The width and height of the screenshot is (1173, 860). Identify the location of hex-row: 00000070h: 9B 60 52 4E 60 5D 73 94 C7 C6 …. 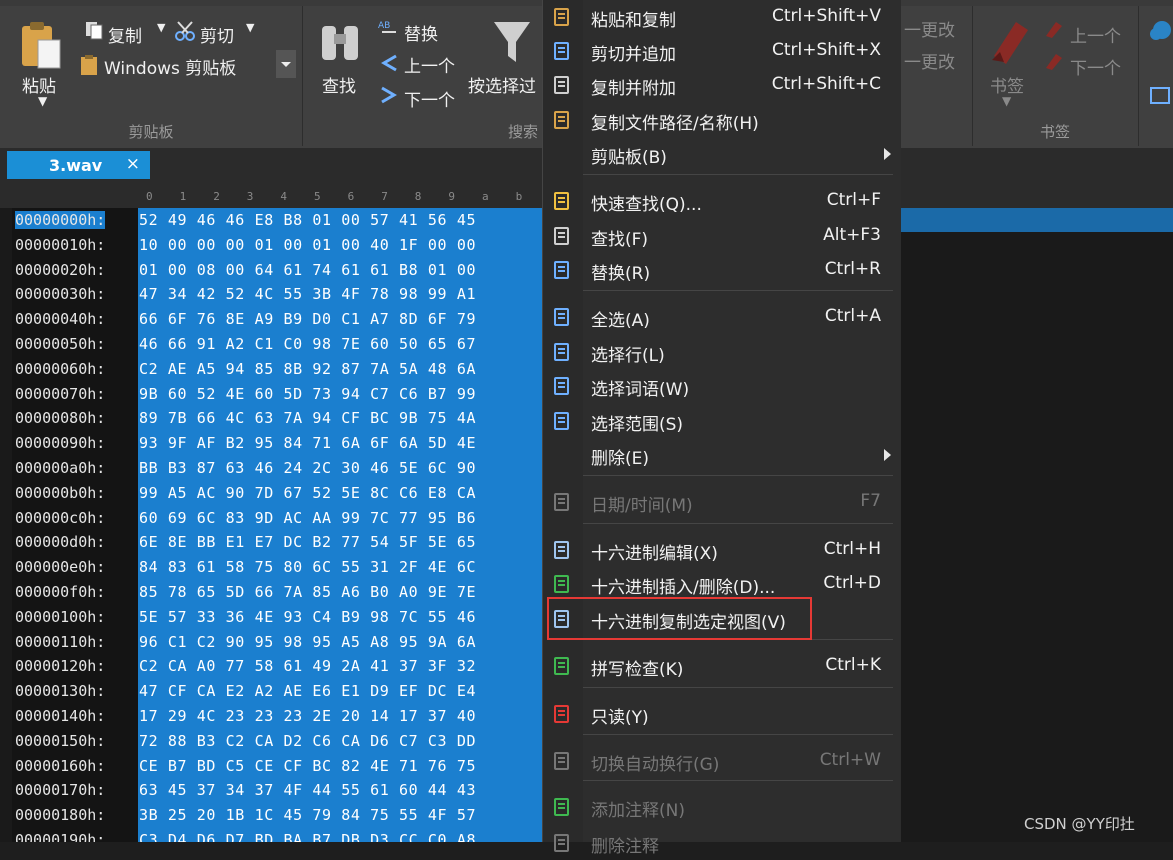
(271, 394).